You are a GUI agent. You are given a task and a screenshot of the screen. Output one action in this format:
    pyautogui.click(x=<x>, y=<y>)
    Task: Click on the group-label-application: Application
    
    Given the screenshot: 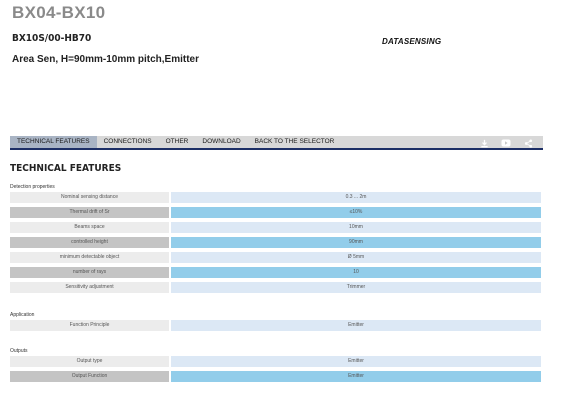 What is the action you would take?
    pyautogui.click(x=22, y=315)
    